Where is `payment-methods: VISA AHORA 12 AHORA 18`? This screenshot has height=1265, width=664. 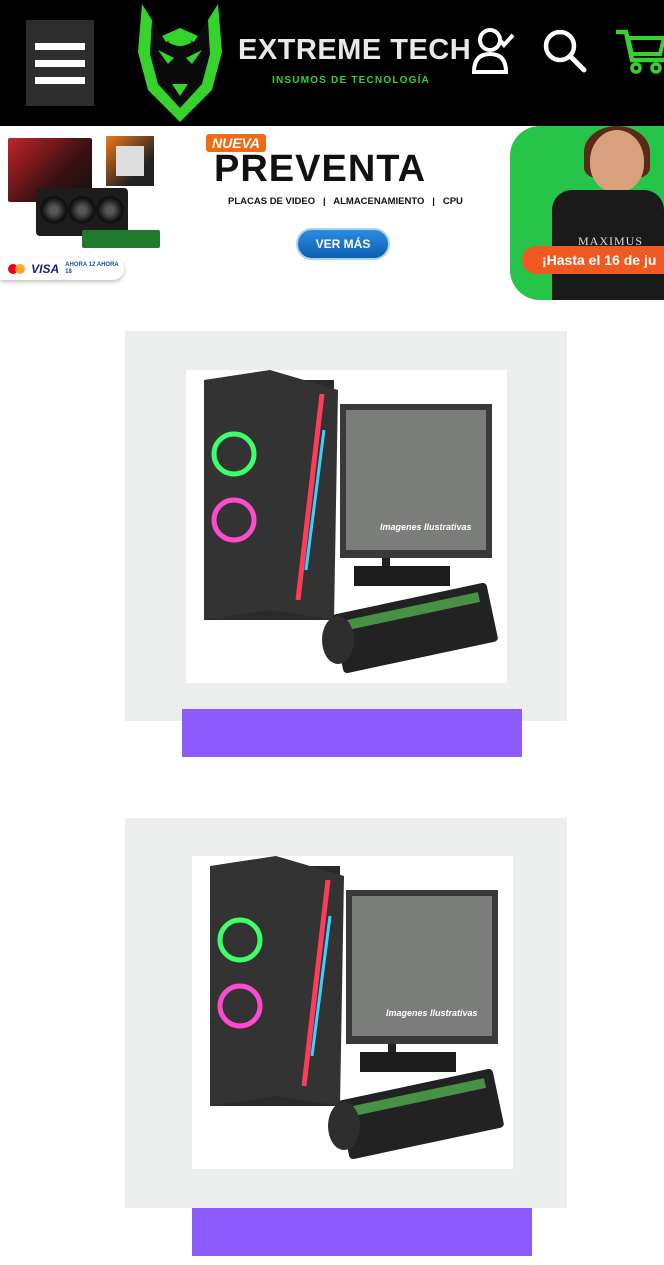 payment-methods: VISA AHORA 12 AHORA 18 is located at coordinates (62, 269).